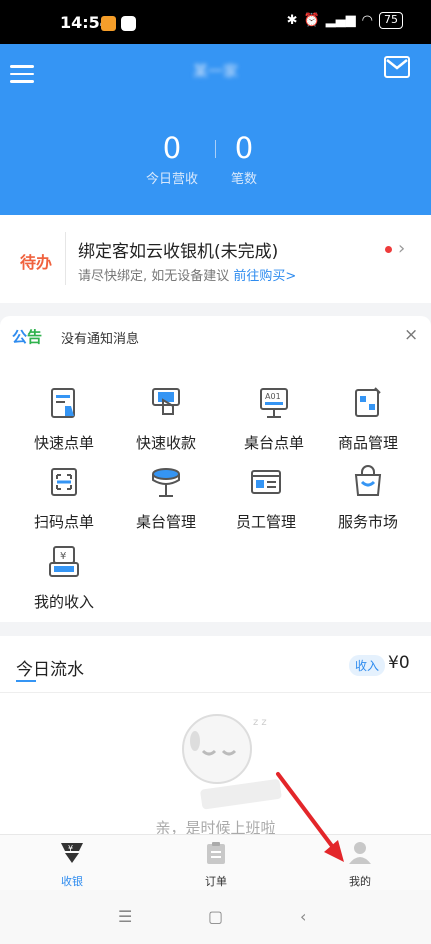 This screenshot has width=431, height=944. What do you see at coordinates (35, 337) in the screenshot?
I see `notice-tag-right: 告` at bounding box center [35, 337].